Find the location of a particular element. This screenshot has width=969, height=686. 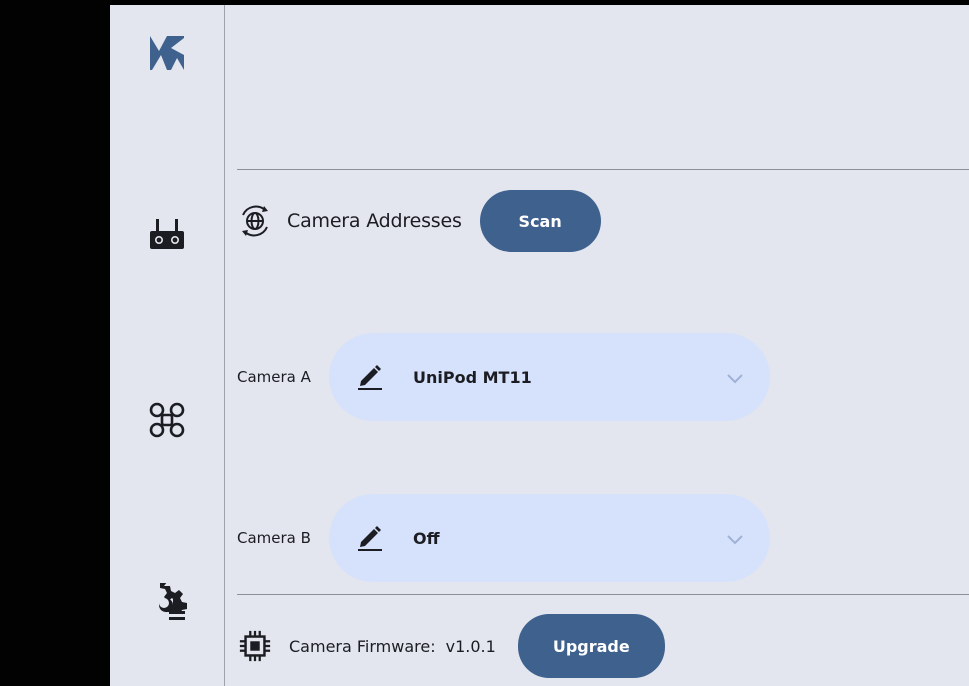

camera-addresses-title: Camera Addresses is located at coordinates (374, 221).